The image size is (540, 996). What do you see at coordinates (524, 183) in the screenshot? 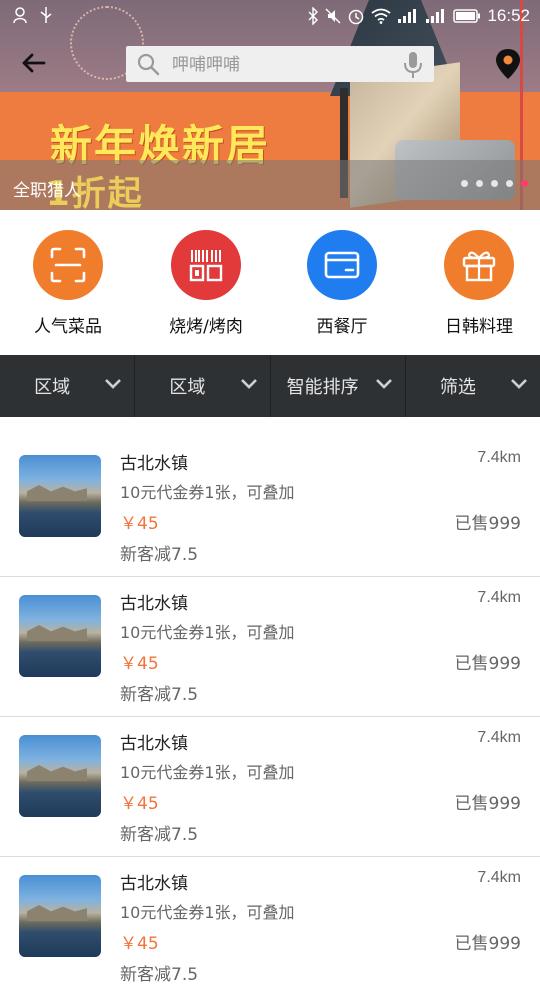
I see `banner-dot-active` at bounding box center [524, 183].